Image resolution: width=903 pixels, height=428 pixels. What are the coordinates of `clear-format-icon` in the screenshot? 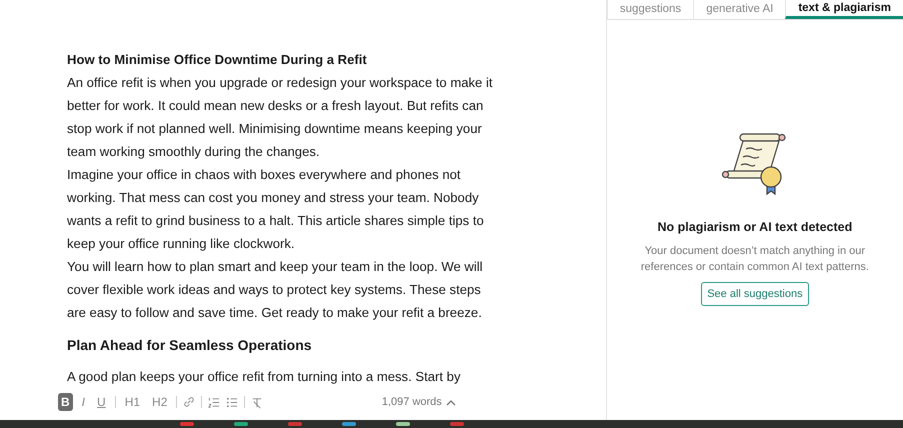 It's located at (257, 402).